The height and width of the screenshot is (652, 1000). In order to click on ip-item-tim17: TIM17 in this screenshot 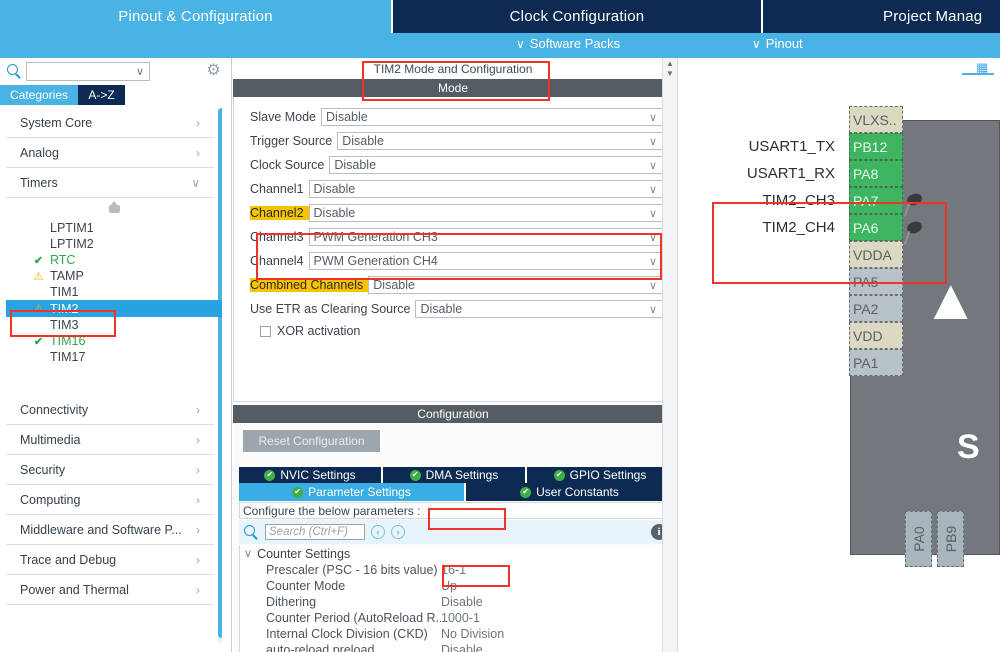, I will do `click(127, 357)`.